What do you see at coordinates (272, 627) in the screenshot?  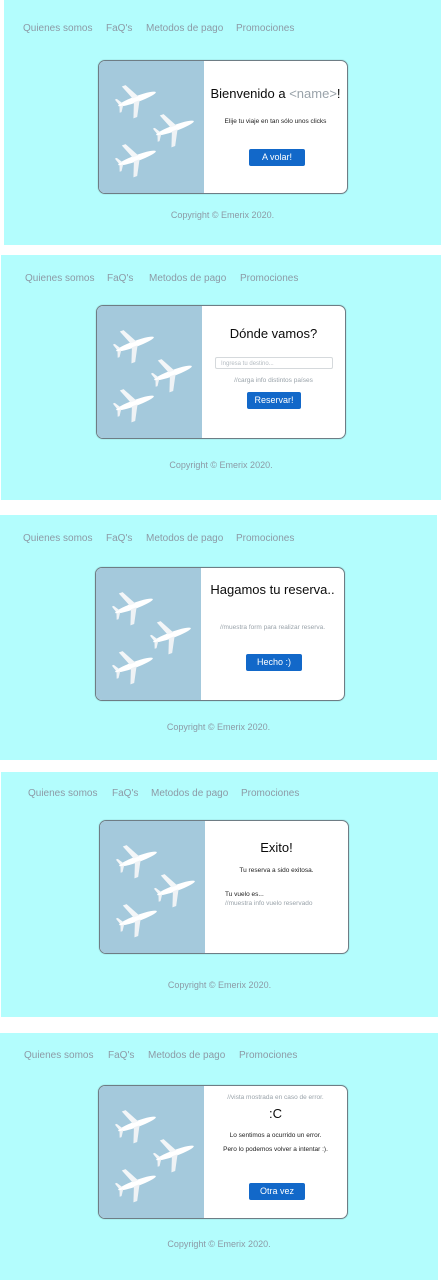 I see `reservation-note: //muestra form para realizar reserva.` at bounding box center [272, 627].